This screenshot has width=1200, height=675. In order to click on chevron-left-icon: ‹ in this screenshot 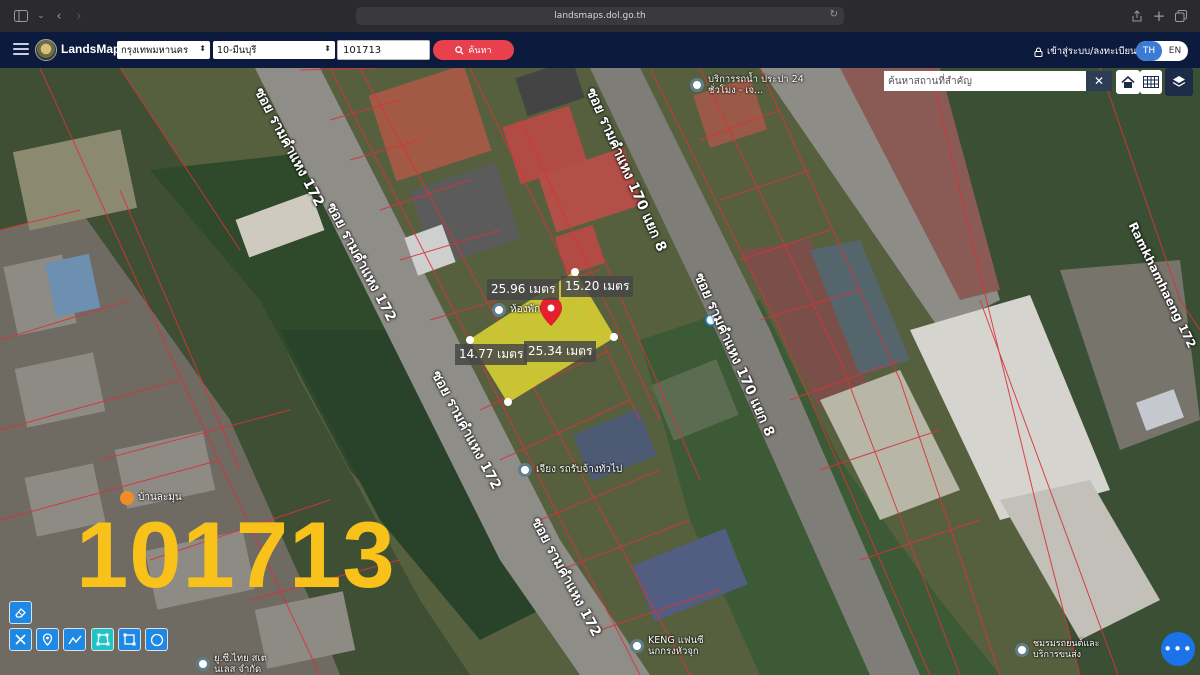, I will do `click(59, 16)`.